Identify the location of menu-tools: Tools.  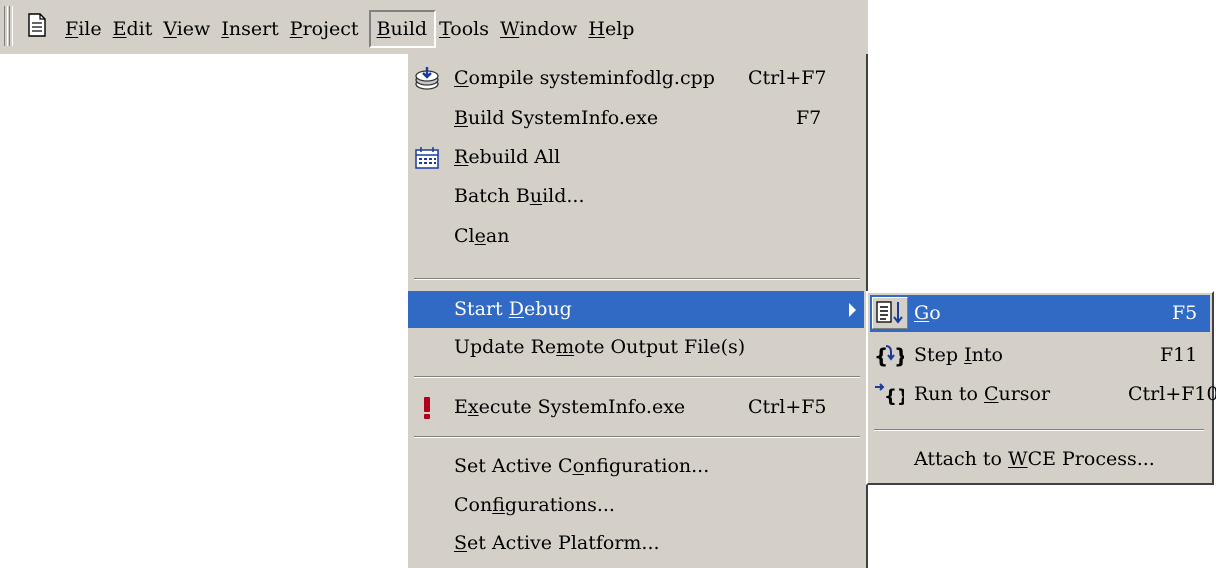
(466, 29).